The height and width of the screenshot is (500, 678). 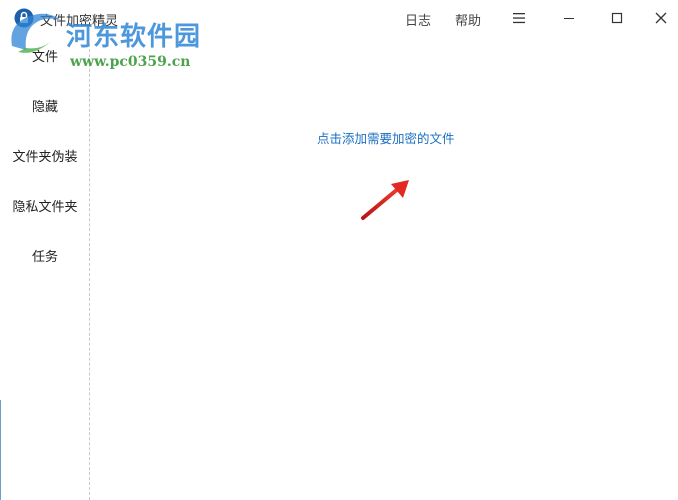 What do you see at coordinates (45, 258) in the screenshot?
I see `sidebar-item-tasks: 任务` at bounding box center [45, 258].